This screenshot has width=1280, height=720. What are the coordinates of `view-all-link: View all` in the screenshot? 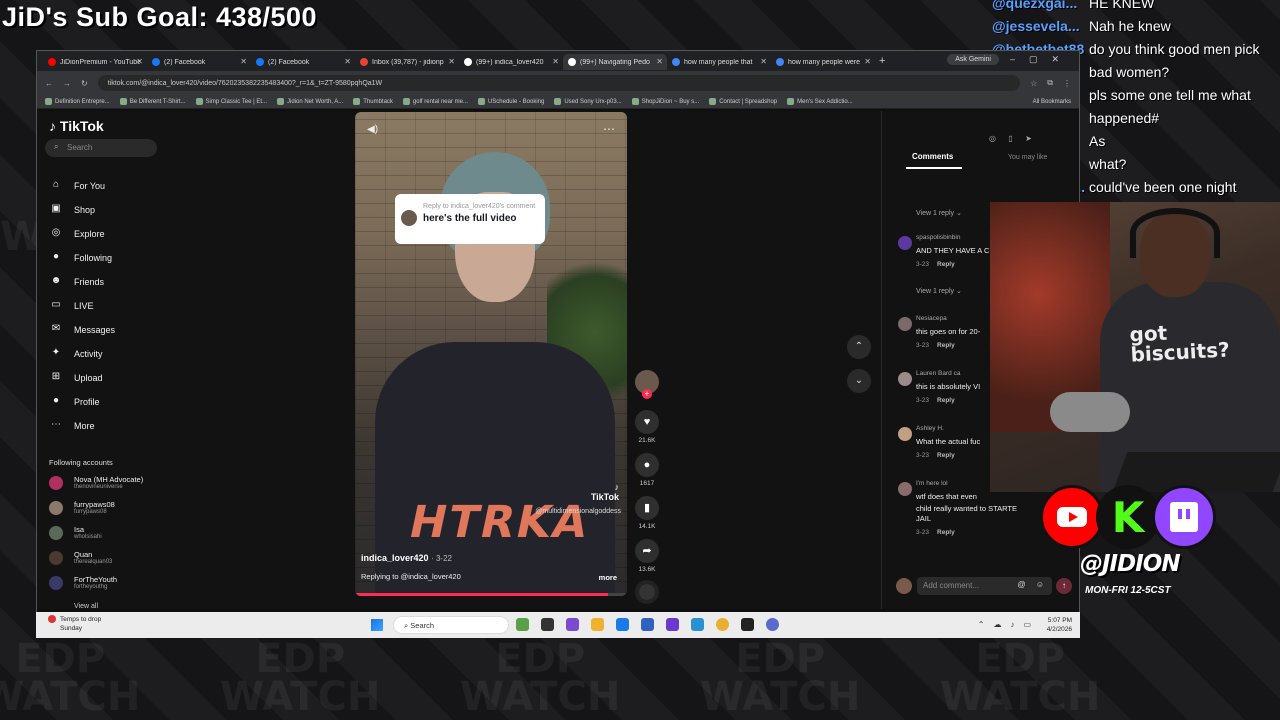 It's located at (86, 606).